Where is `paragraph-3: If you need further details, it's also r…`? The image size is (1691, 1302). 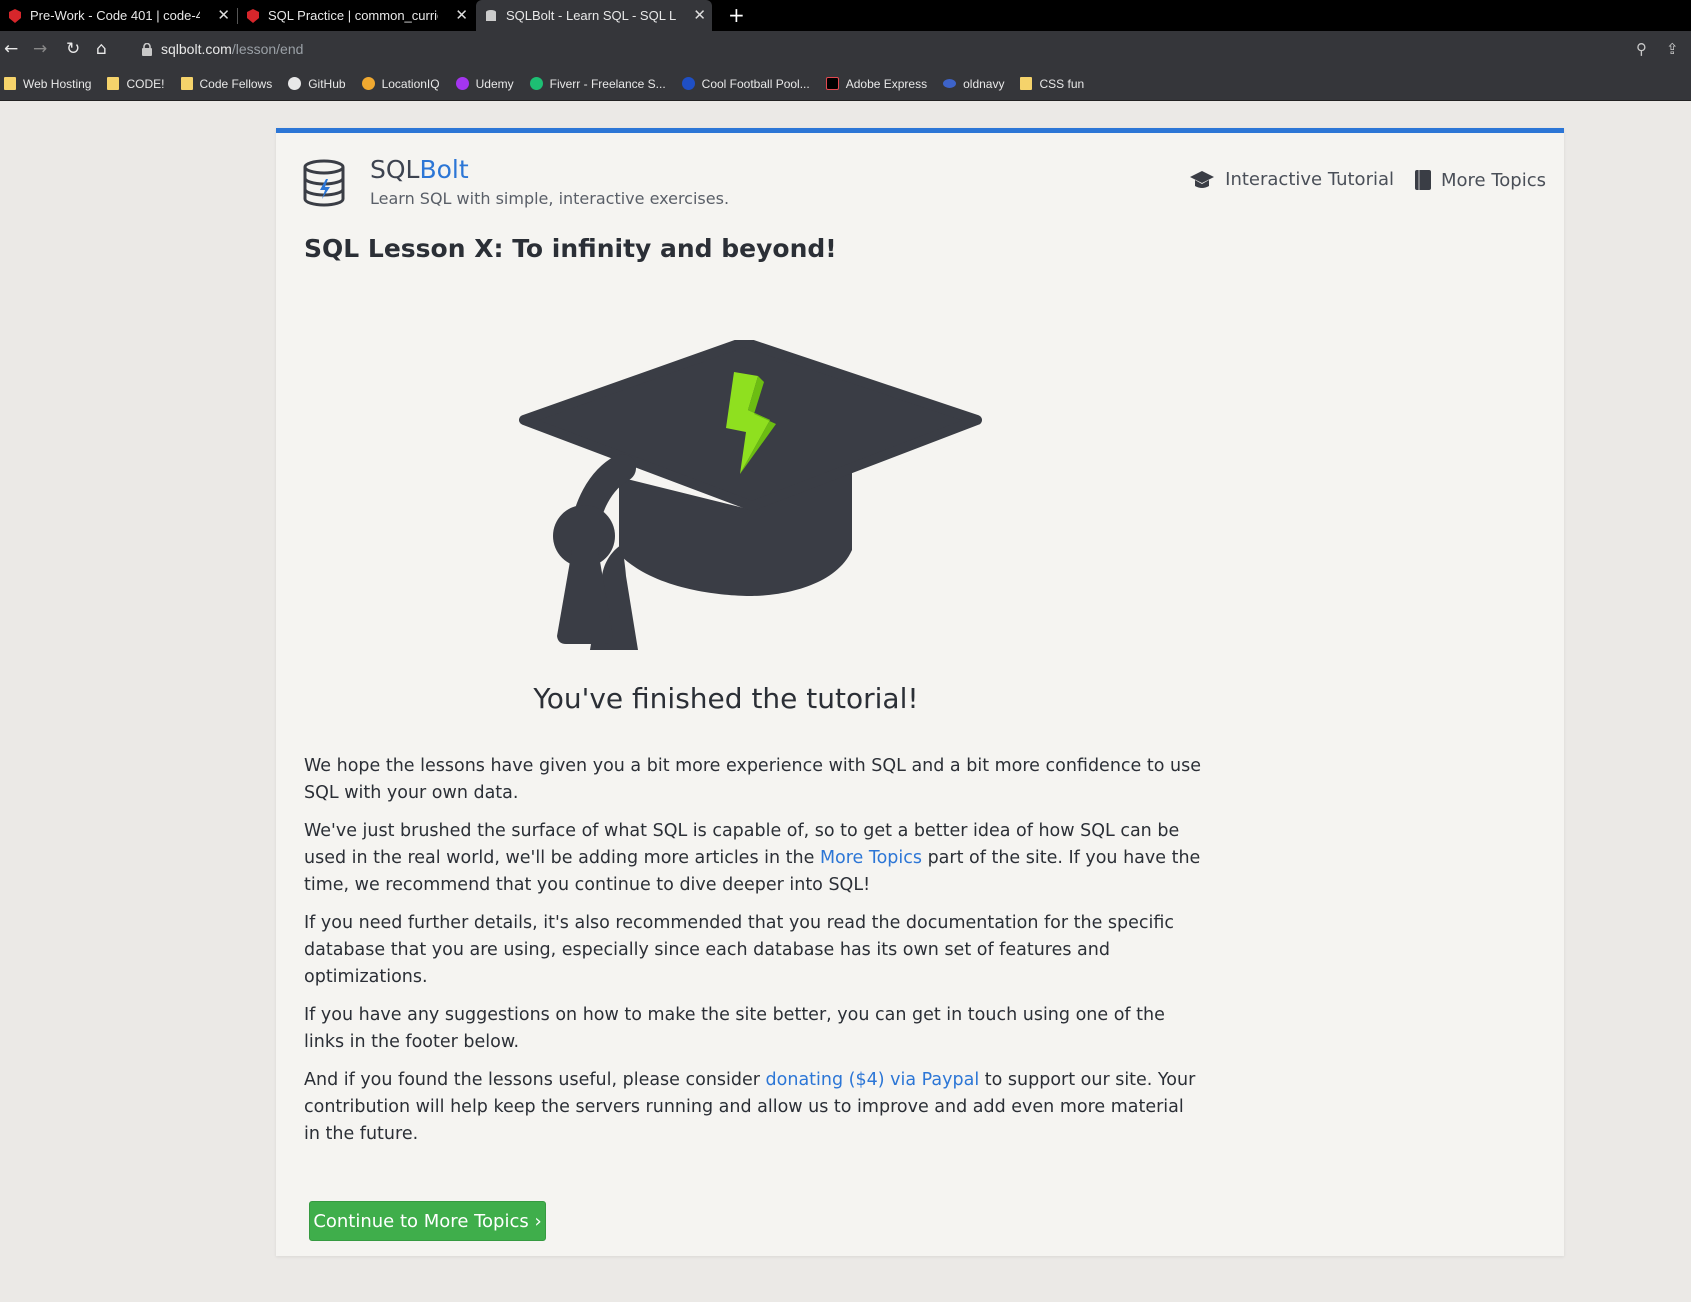 paragraph-3: If you need further details, it's also r… is located at coordinates (739, 950).